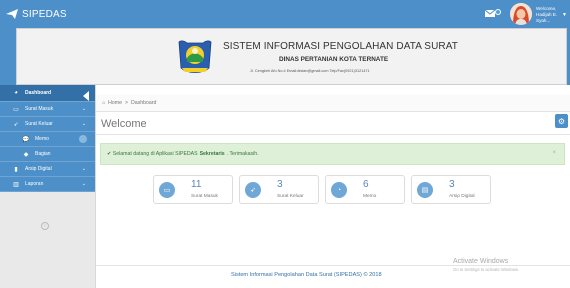  Describe the element at coordinates (86, 96) in the screenshot. I see `active-indicator-arrow` at that location.